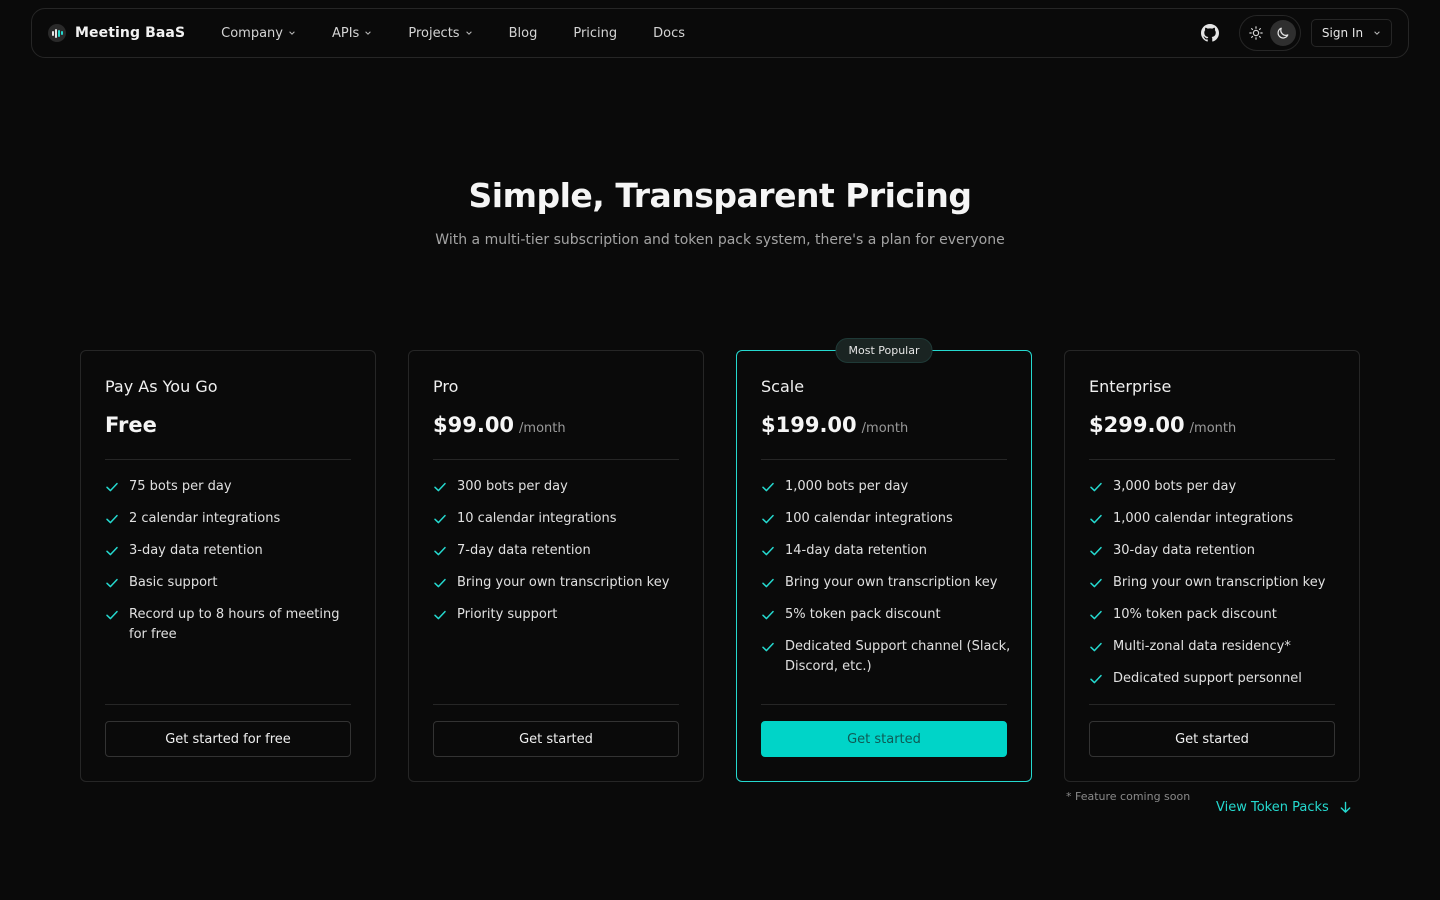 The width and height of the screenshot is (1440, 900). What do you see at coordinates (228, 739) in the screenshot?
I see `get-started-free-button: Get started for free` at bounding box center [228, 739].